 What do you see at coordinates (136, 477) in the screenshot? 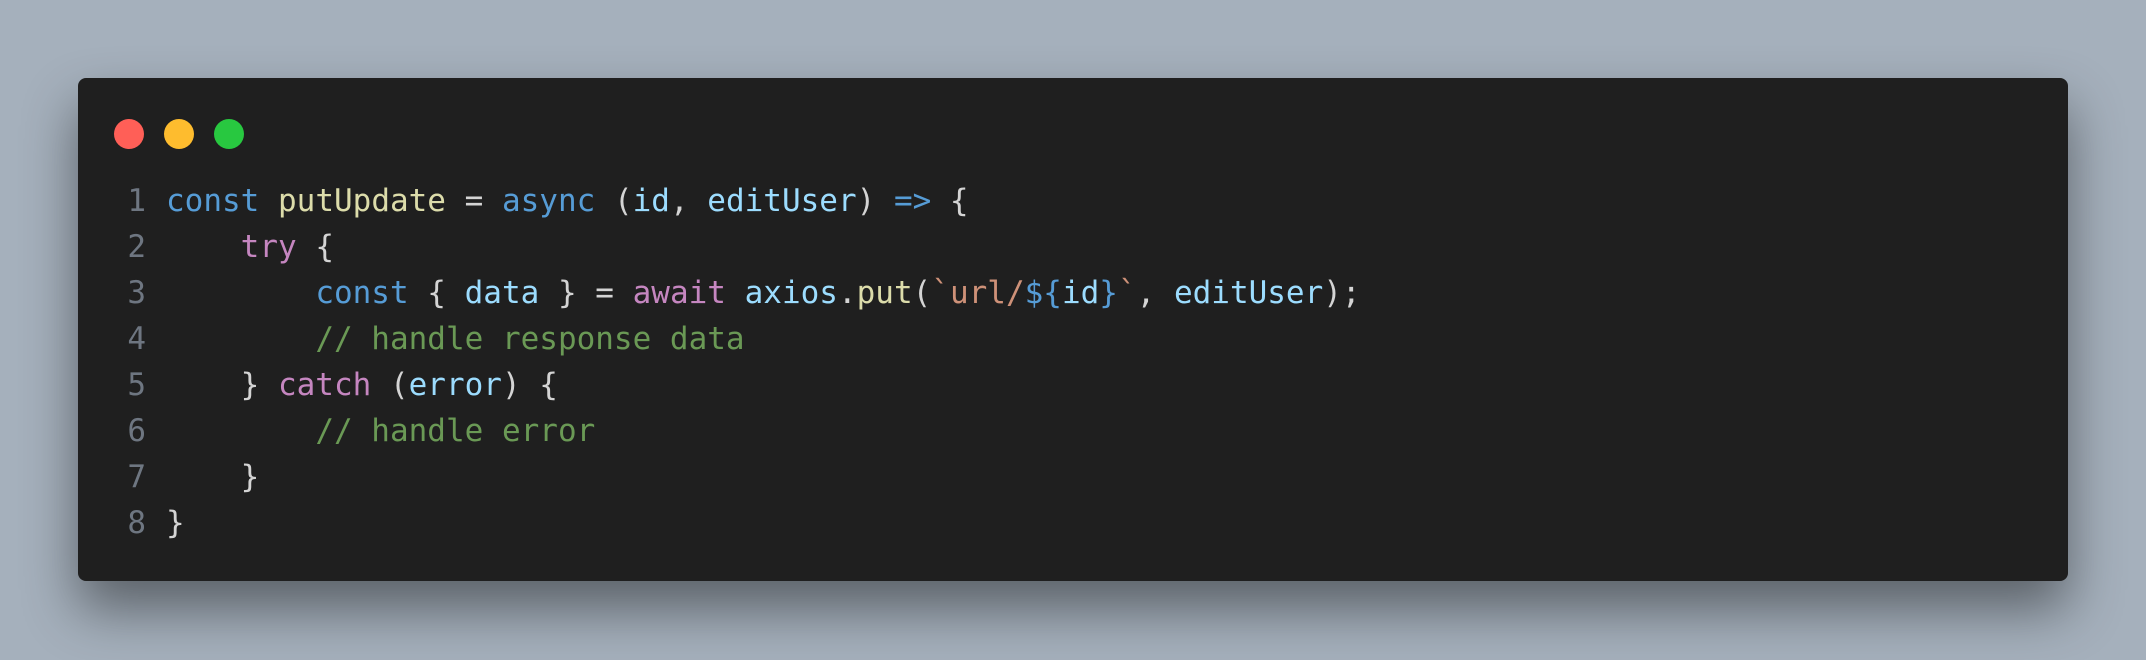
I see `line-number: 7` at bounding box center [136, 477].